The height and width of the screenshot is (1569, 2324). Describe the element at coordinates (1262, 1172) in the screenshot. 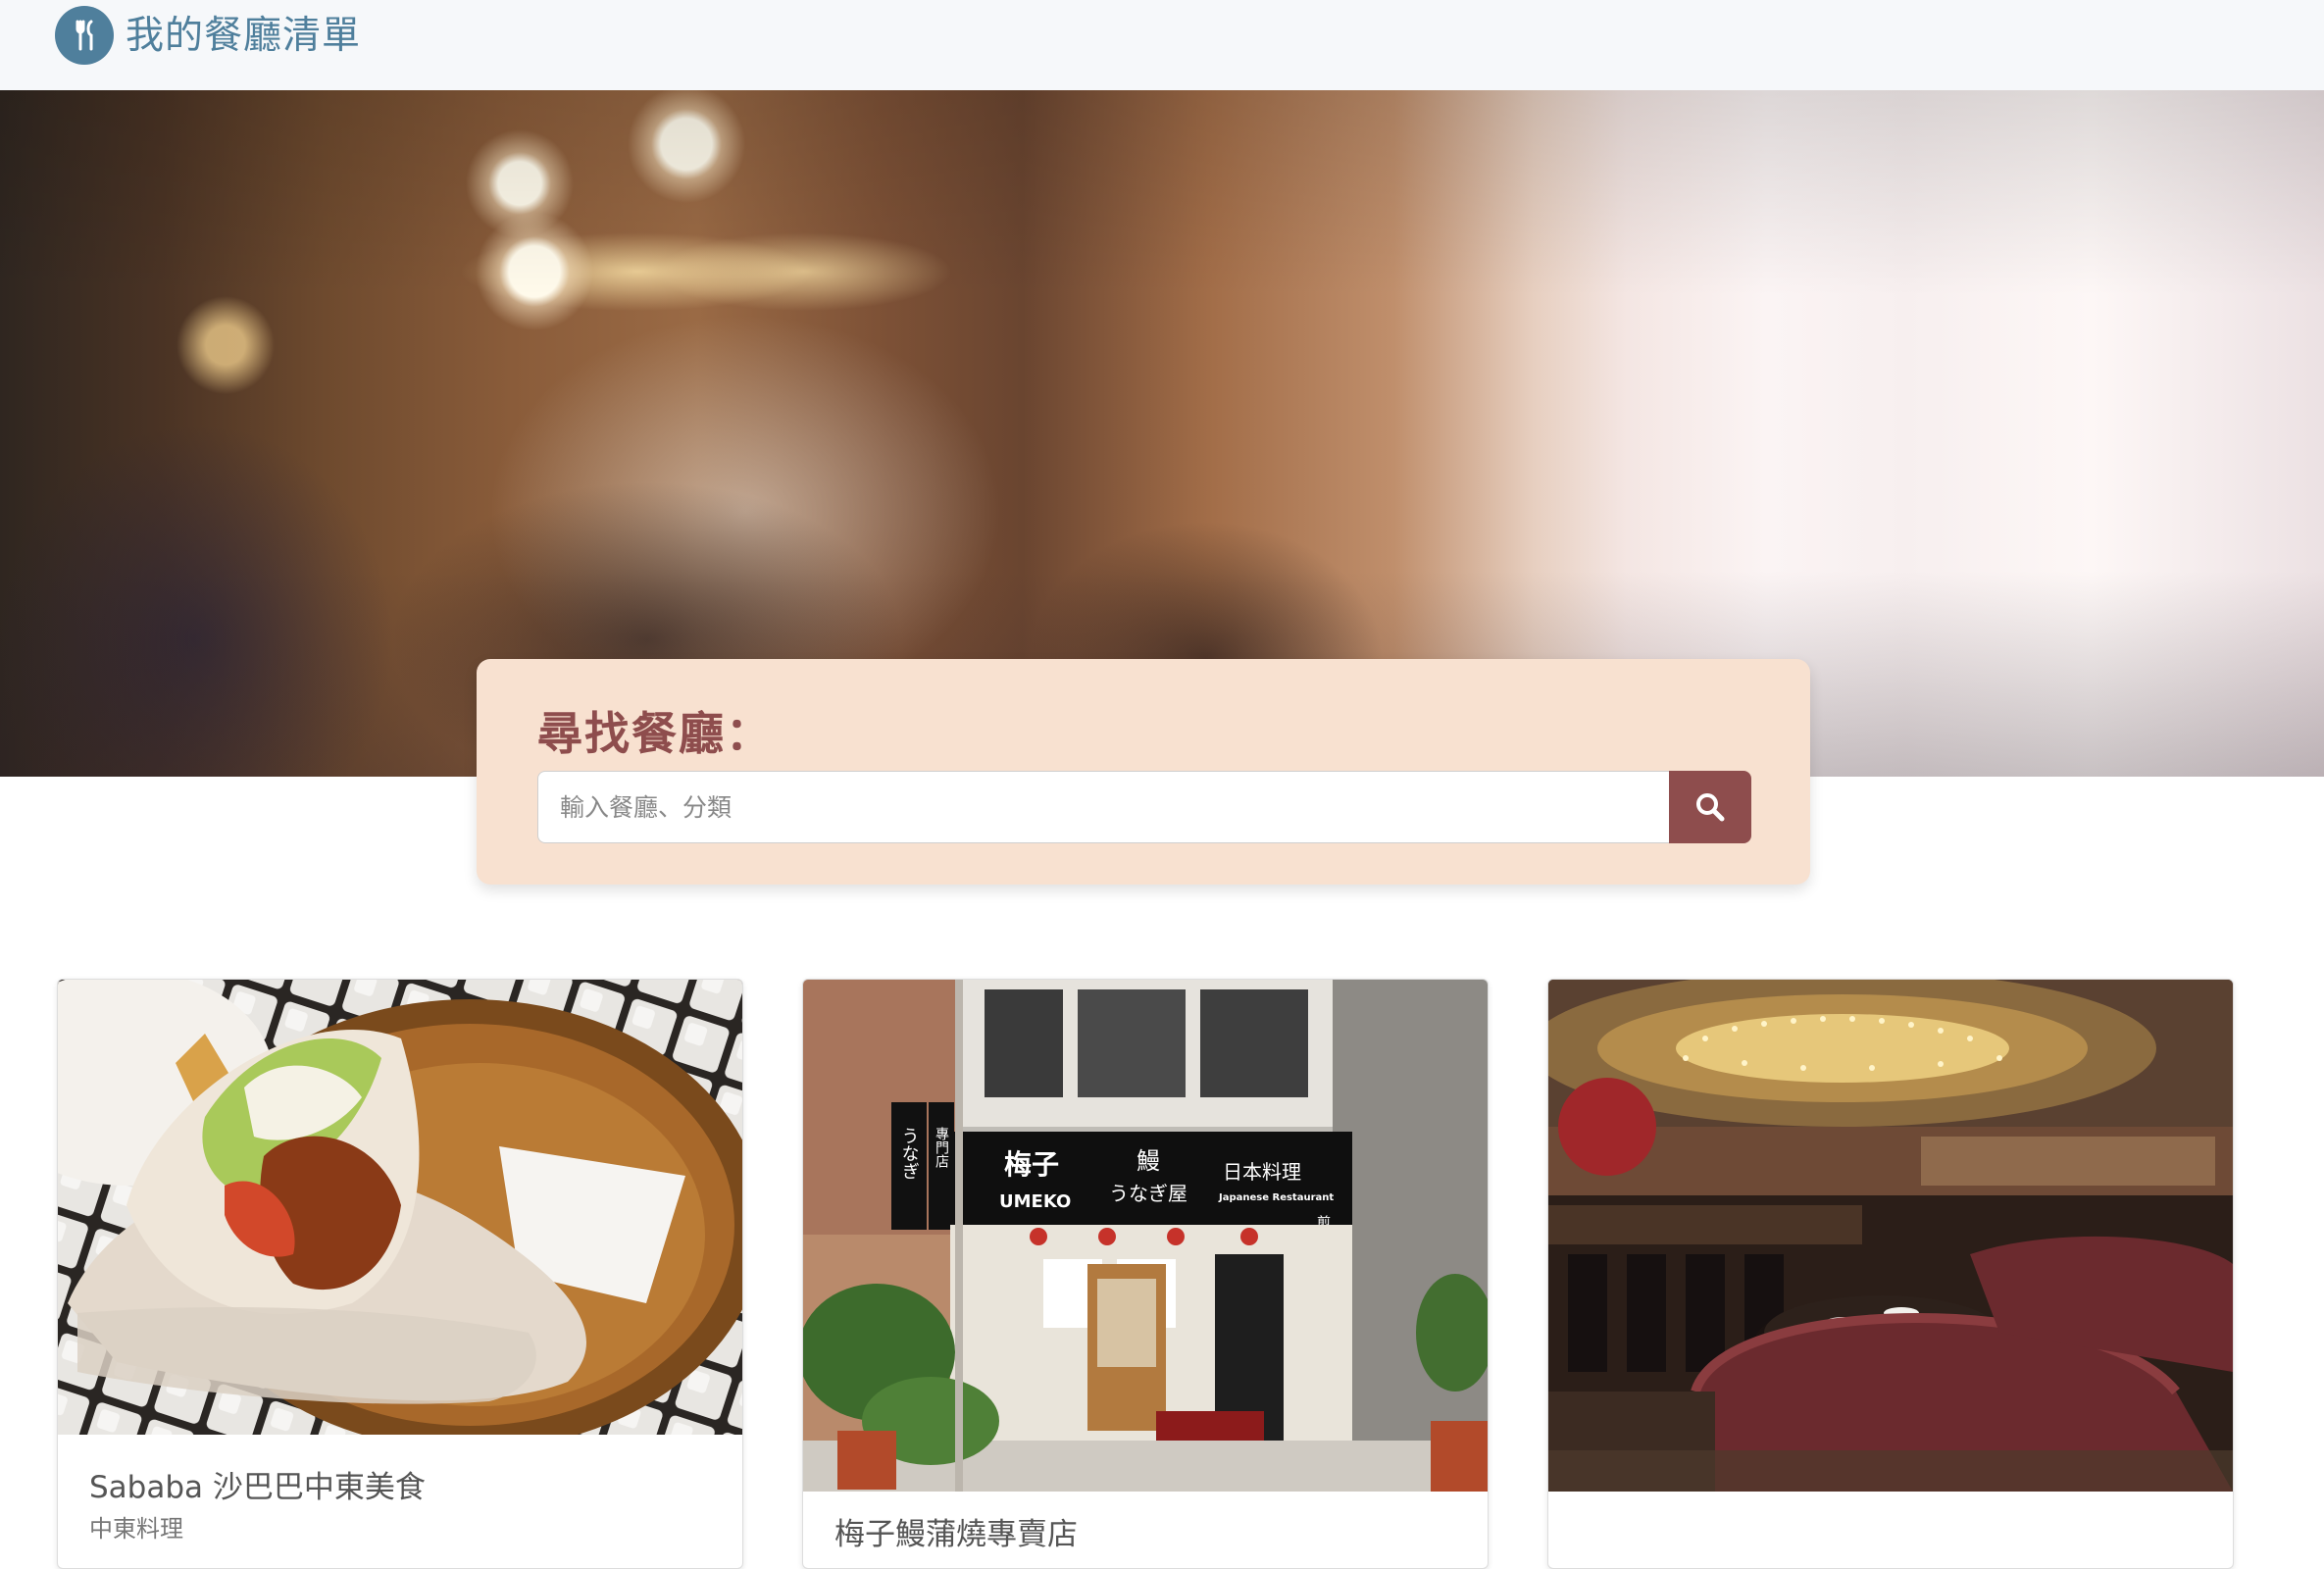

I see `sign-cuisine: 日本料理` at that location.